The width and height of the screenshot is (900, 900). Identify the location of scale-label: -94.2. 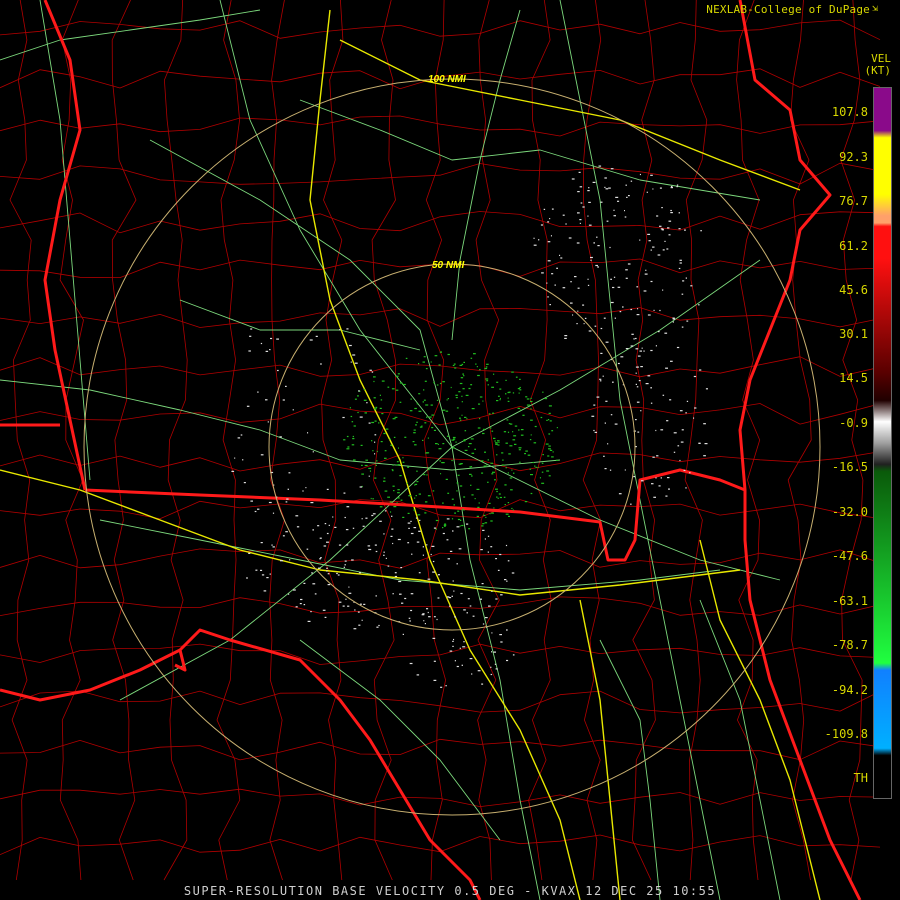
(849, 690).